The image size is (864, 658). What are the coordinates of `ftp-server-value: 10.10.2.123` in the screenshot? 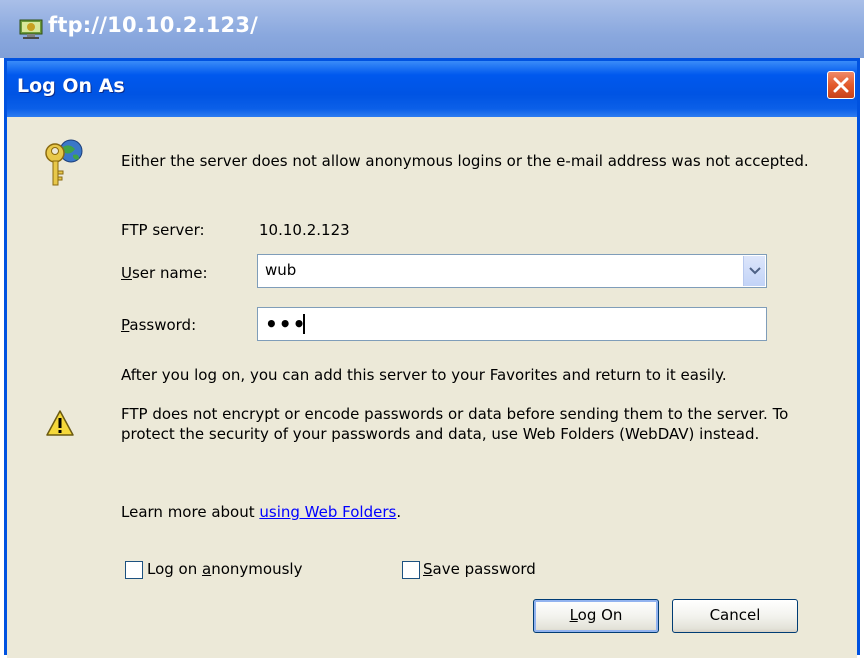 It's located at (304, 230).